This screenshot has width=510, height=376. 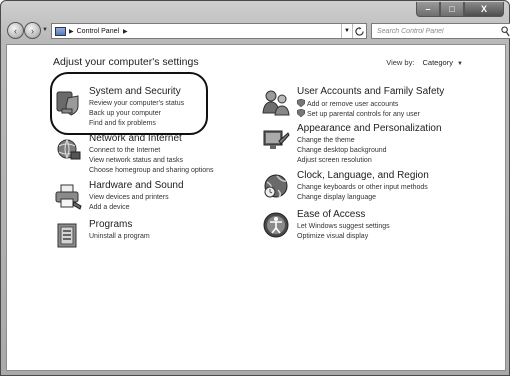 What do you see at coordinates (209, 31) in the screenshot?
I see `address-bar: ▶ Control Panel ▶ ▼` at bounding box center [209, 31].